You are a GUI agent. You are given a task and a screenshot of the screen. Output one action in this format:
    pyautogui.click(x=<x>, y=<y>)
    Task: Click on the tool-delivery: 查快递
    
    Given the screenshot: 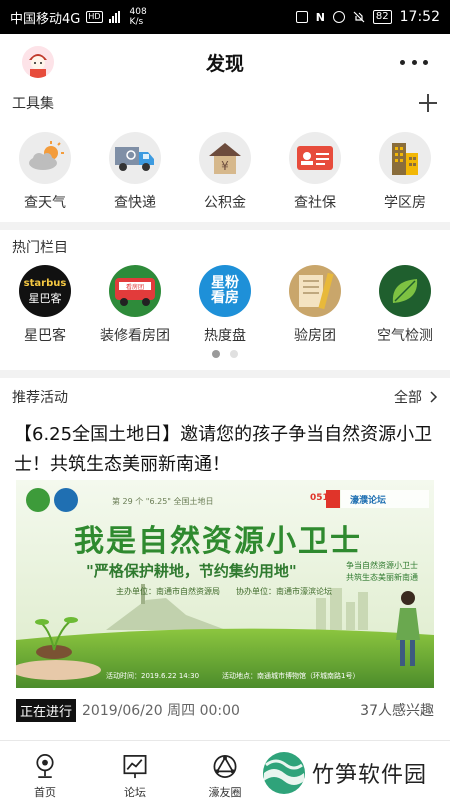 What is the action you would take?
    pyautogui.click(x=135, y=172)
    